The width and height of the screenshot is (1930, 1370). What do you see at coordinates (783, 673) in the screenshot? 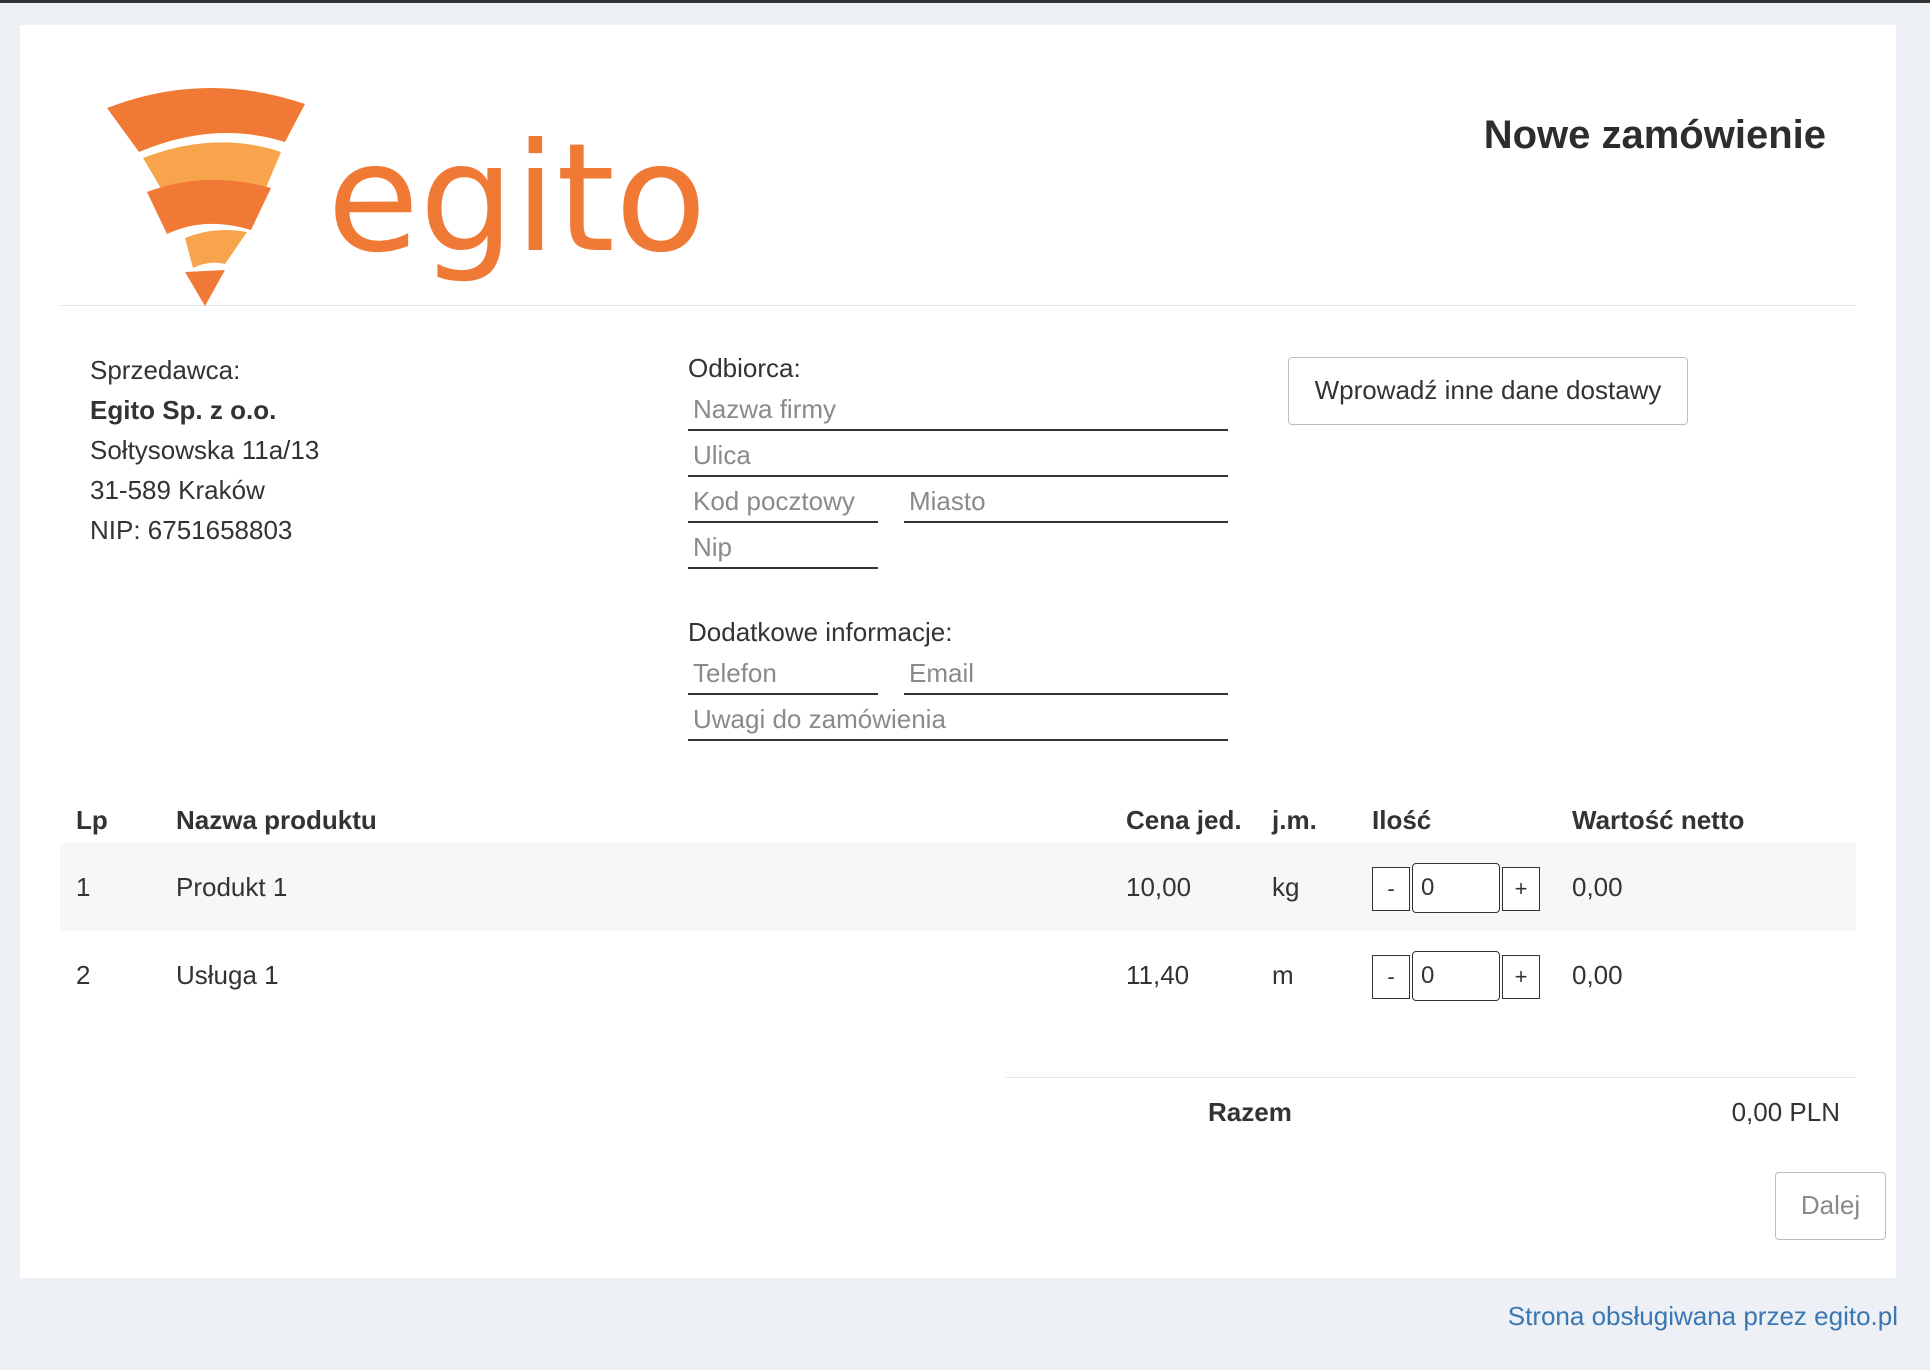
I see `phone-input: Telefon` at bounding box center [783, 673].